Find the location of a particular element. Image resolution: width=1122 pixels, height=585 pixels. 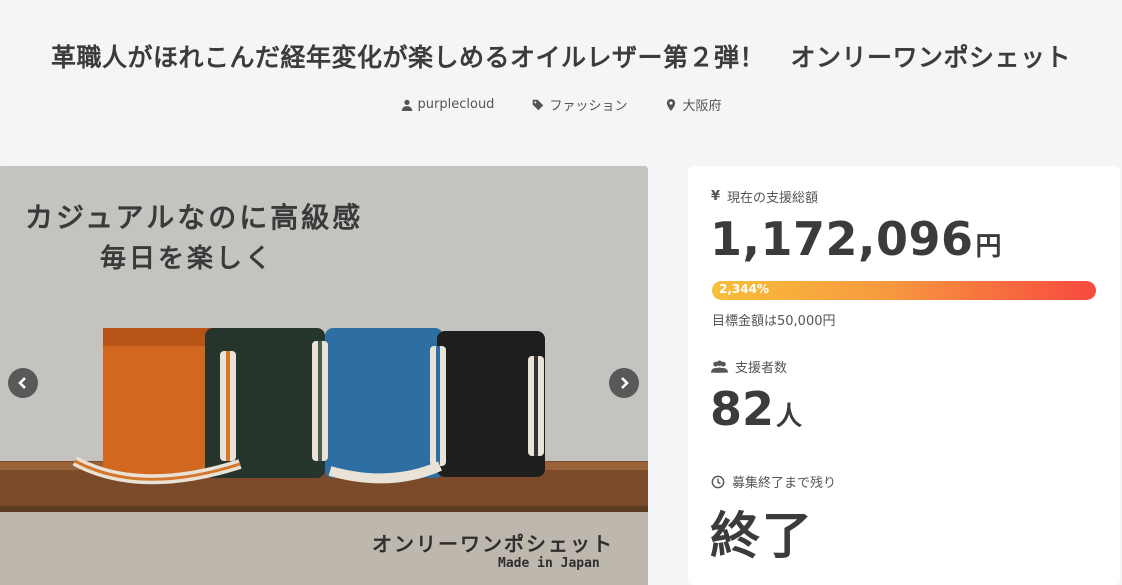

total-label: ¥ 現在の支援総額 is located at coordinates (765, 197).